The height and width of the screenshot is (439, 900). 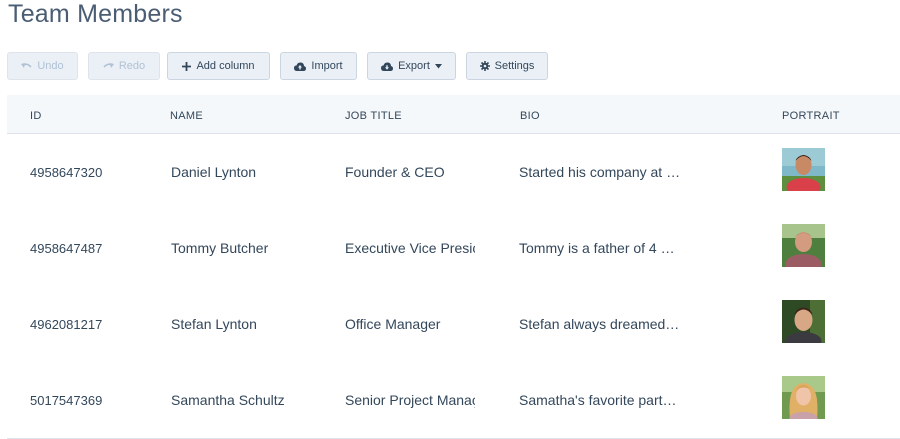 I want to click on cell-id: 4958647487, so click(x=66, y=248).